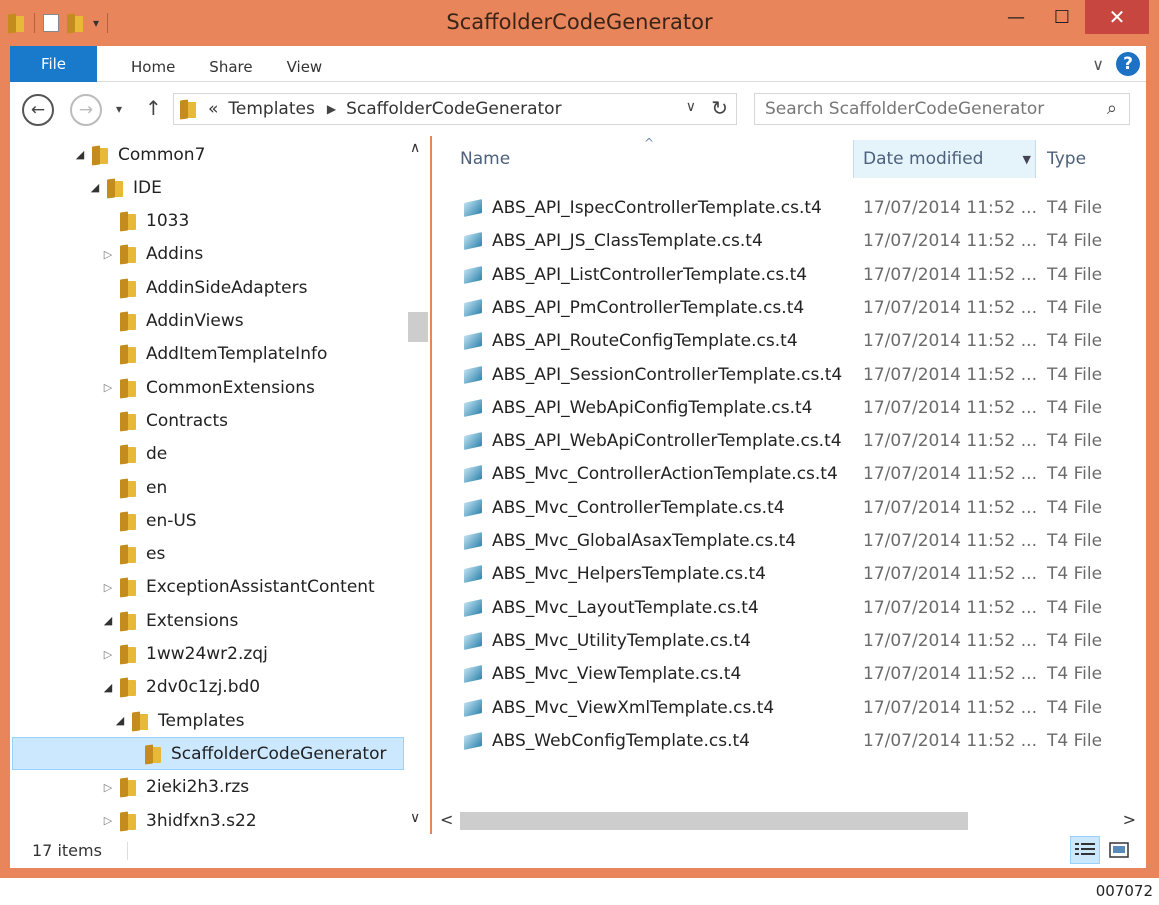  I want to click on tree-item-es: es, so click(132, 554).